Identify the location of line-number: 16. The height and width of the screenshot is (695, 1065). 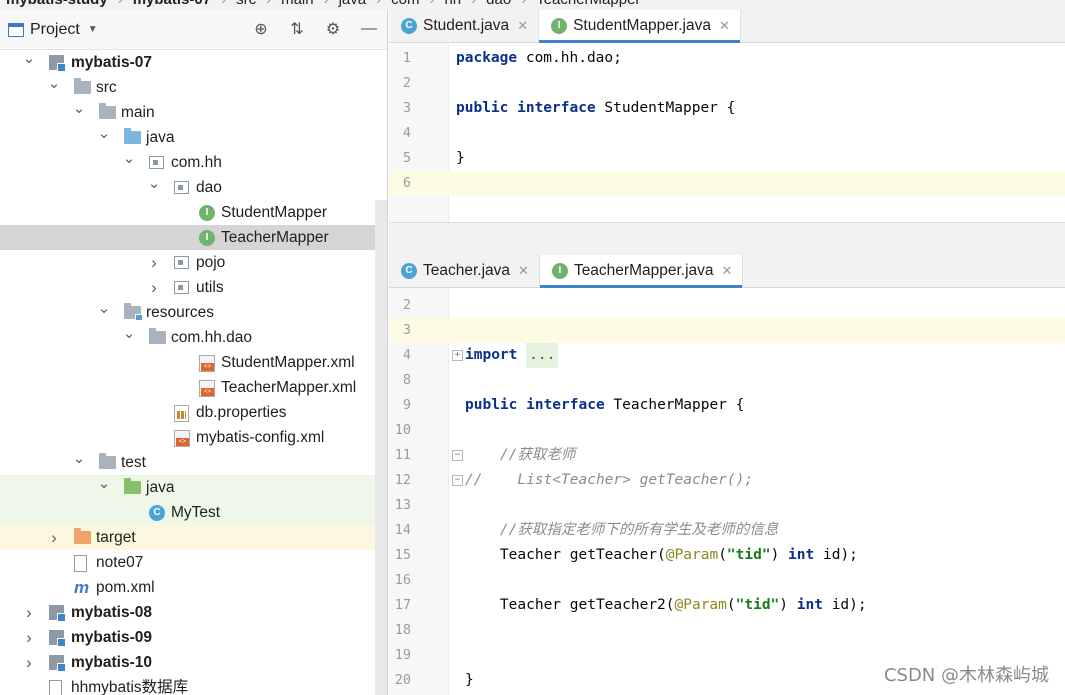
(402, 580).